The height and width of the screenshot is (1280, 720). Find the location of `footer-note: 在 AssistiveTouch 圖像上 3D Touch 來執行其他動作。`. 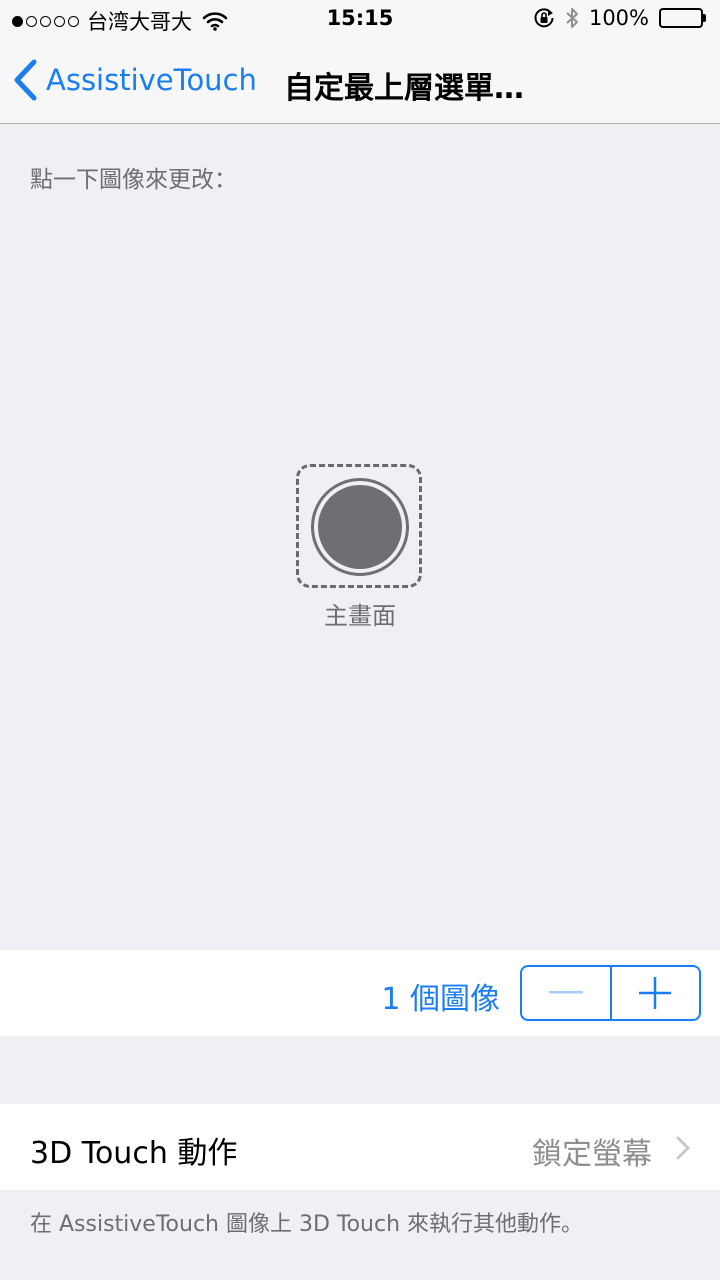

footer-note: 在 AssistiveTouch 圖像上 3D Touch 來執行其他動作。 is located at coordinates (307, 1224).